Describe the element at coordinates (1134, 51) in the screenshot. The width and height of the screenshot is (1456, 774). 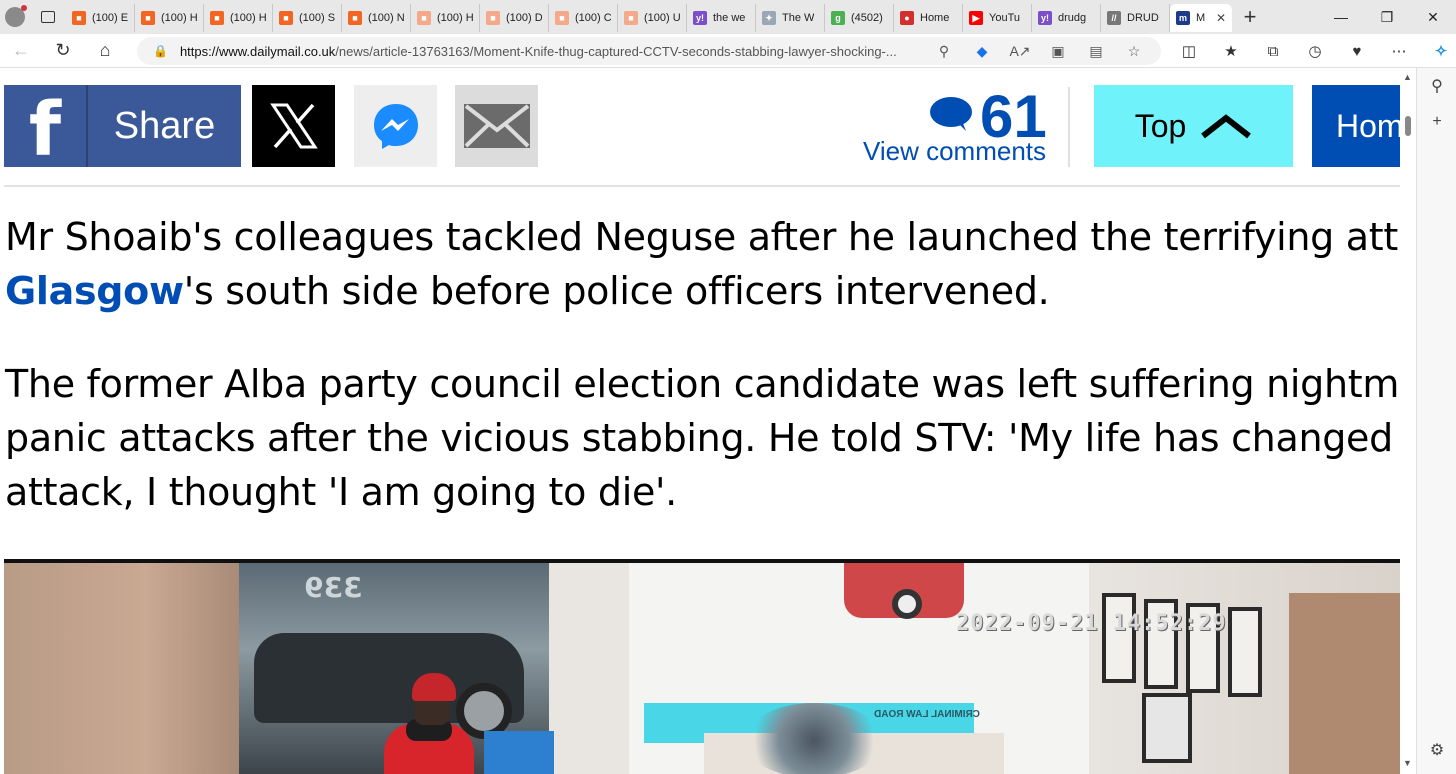
I see `favorite-star-icon: ☆` at that location.